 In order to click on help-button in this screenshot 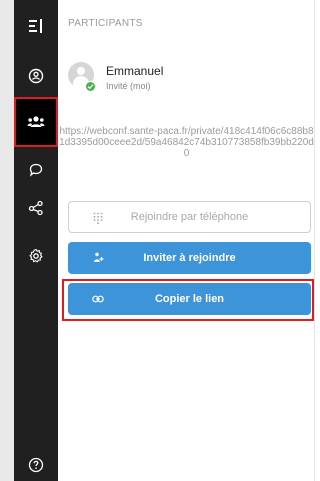, I will do `click(36, 463)`.